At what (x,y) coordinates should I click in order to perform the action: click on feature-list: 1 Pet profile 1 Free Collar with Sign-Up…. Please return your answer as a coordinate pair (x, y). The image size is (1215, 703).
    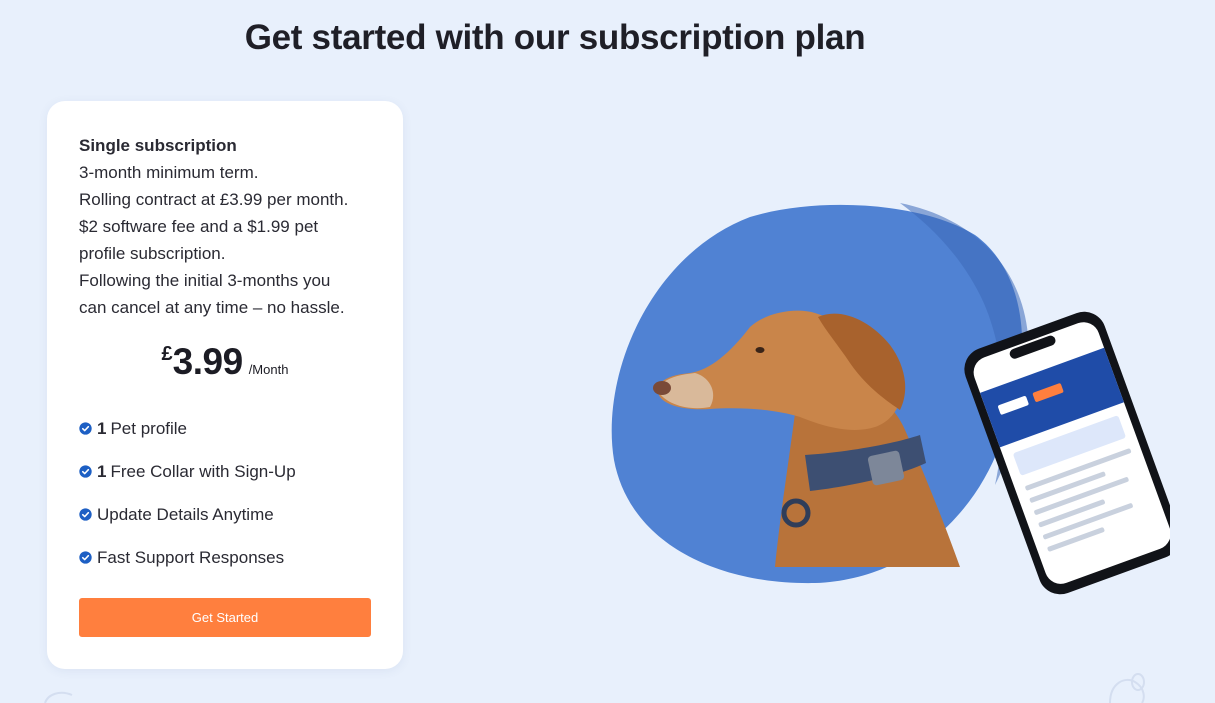
    Looking at the image, I should click on (229, 505).